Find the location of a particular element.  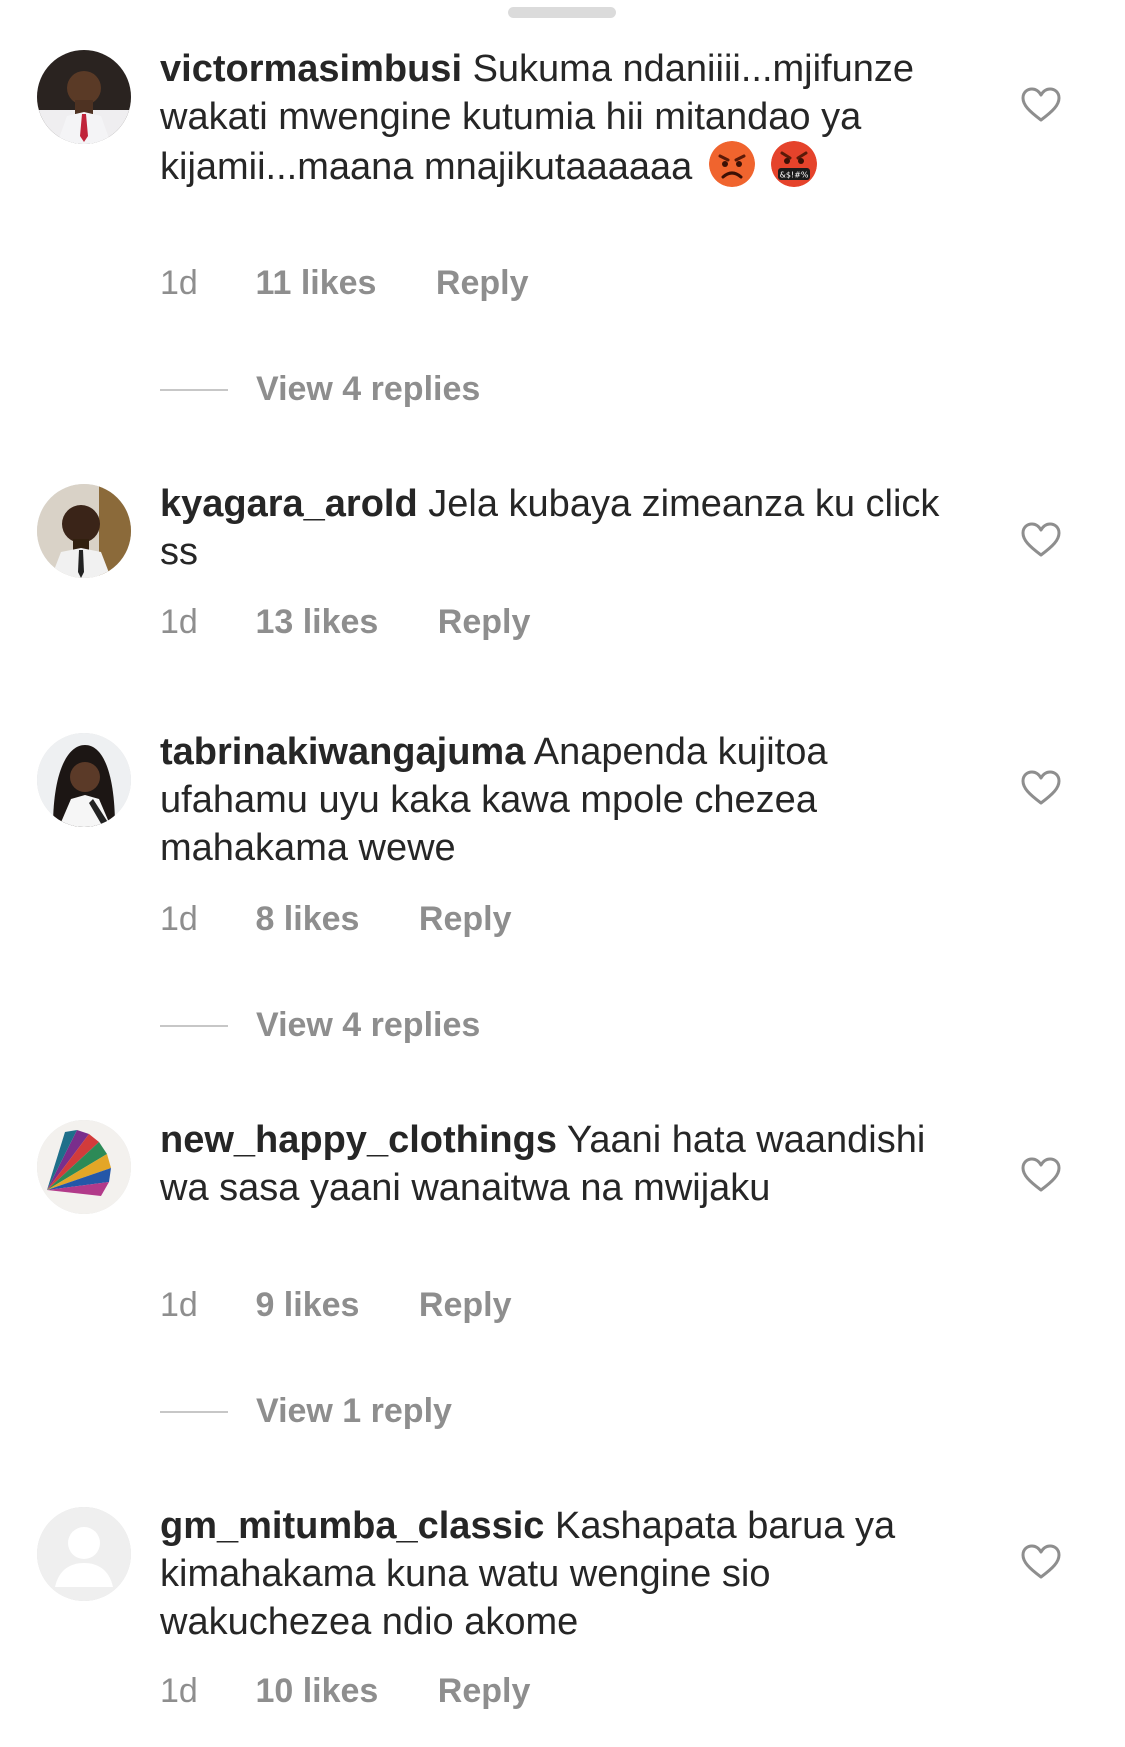

comment-meta: 1d 9 likes Reply is located at coordinates (335, 1305).